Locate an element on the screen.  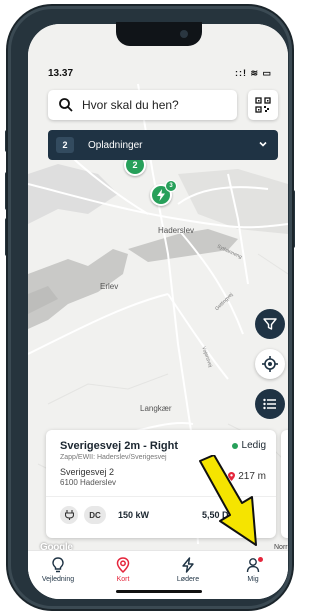
charger-station-marker: 3 is located at coordinates (163, 193).